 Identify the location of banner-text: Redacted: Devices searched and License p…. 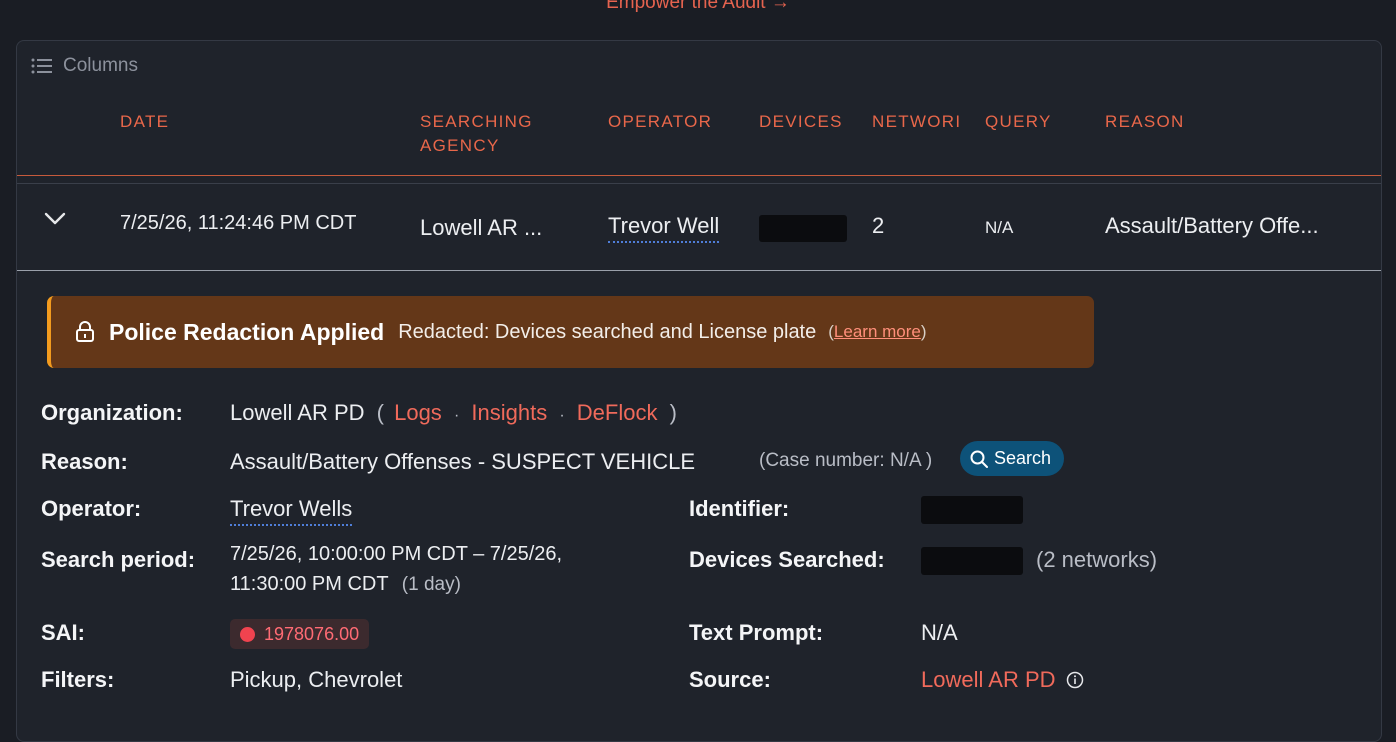
(607, 331).